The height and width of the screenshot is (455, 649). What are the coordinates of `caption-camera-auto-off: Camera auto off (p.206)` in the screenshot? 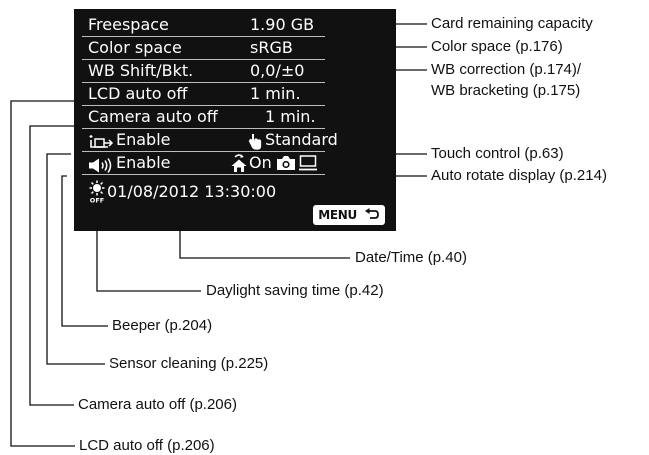 It's located at (157, 404).